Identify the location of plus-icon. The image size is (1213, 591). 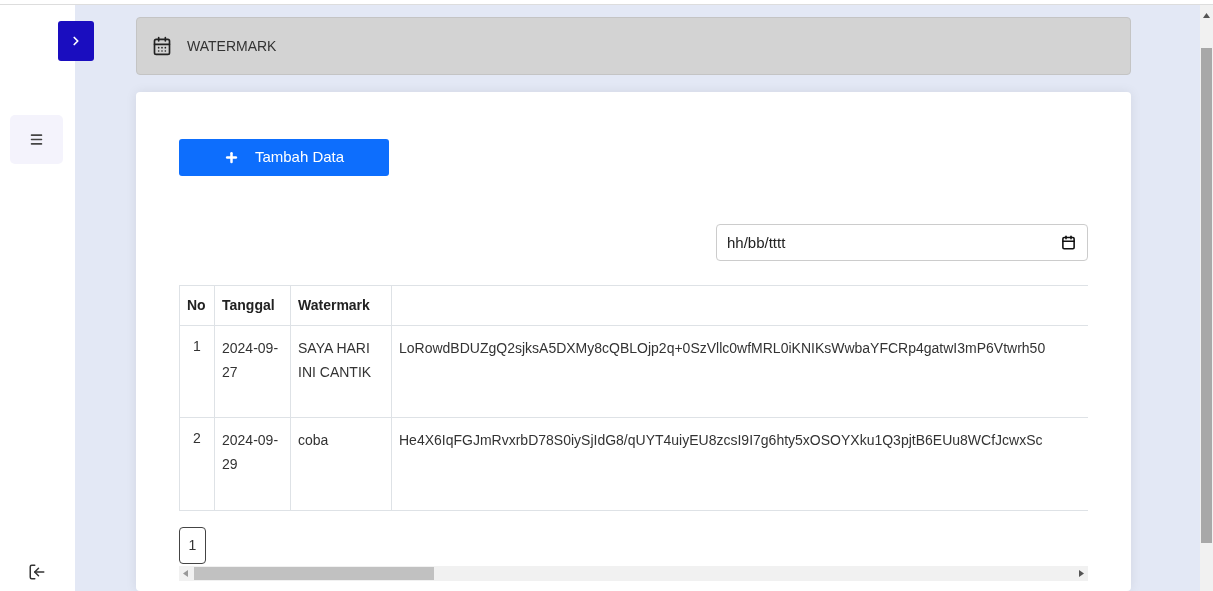
(231, 157).